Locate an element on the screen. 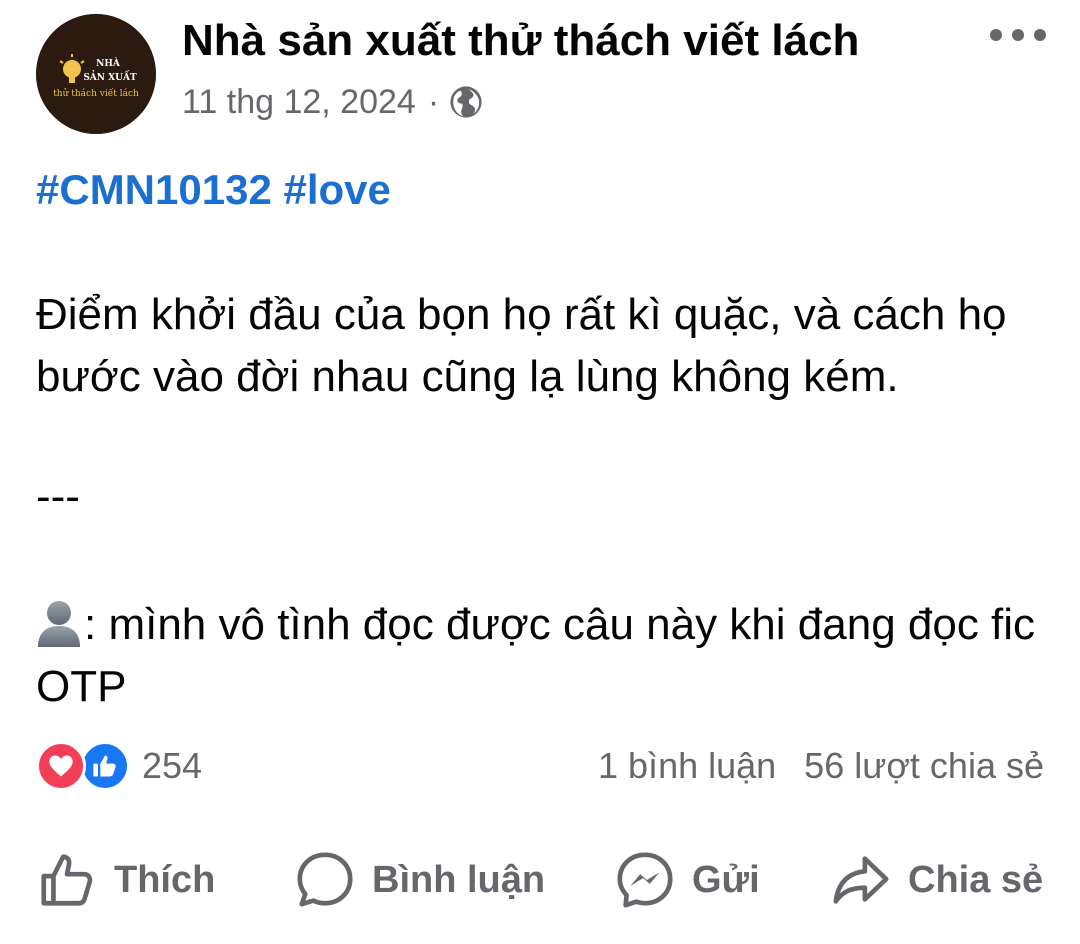 This screenshot has height=944, width=1080. heart-icon is located at coordinates (61, 766).